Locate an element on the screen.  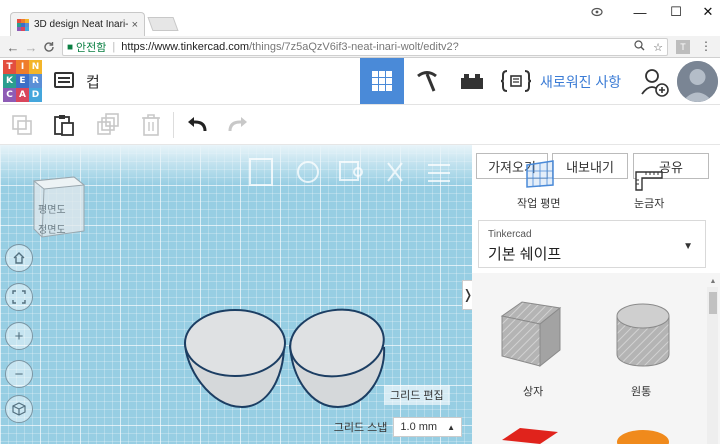
fit-view-button is located at coordinates (19, 297).